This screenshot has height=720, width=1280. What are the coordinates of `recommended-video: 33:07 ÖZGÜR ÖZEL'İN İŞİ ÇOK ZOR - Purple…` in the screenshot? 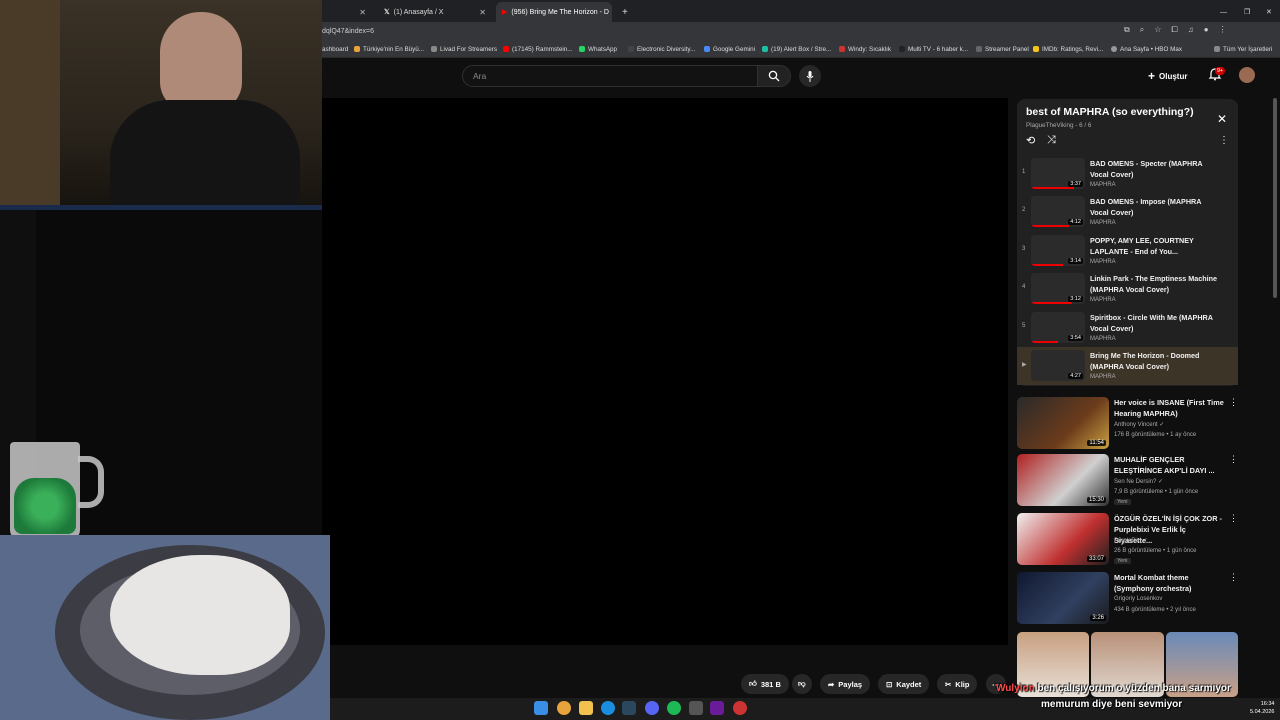 It's located at (1127, 539).